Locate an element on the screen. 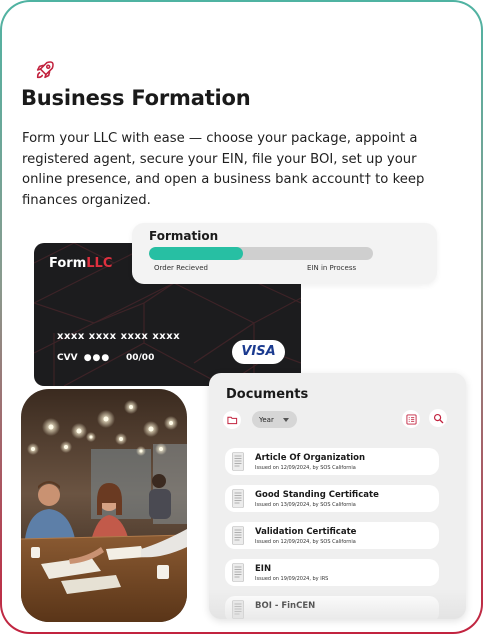  document-meta: Issued on 19/09/2024, by IRS is located at coordinates (292, 579).